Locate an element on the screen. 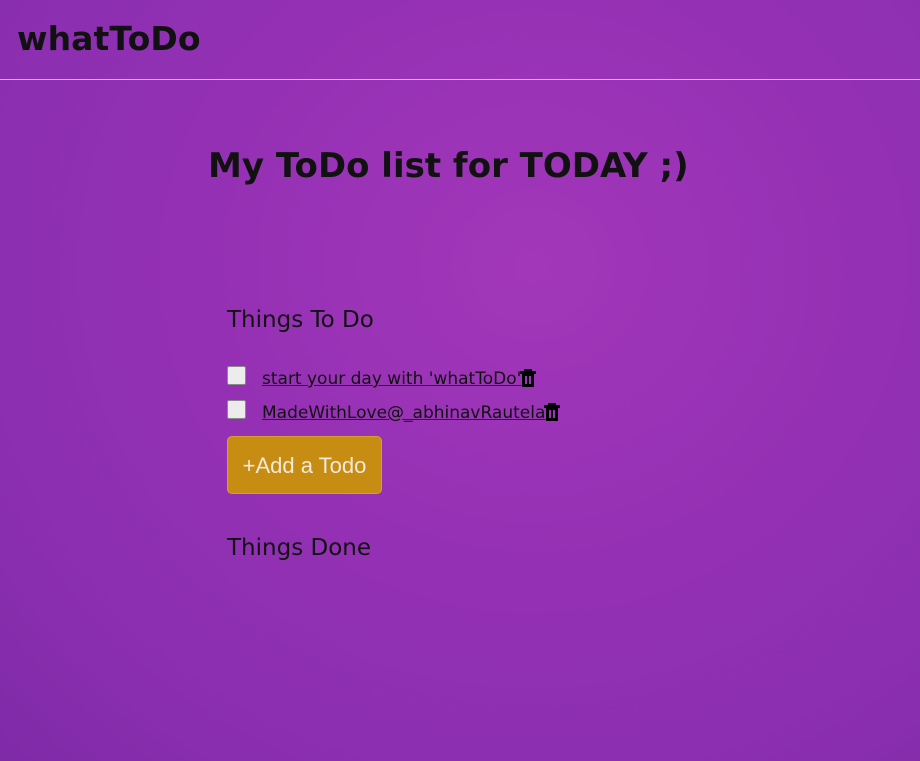 Image resolution: width=920 pixels, height=761 pixels. todo-text: start your day with 'whatToDo' is located at coordinates (391, 379).